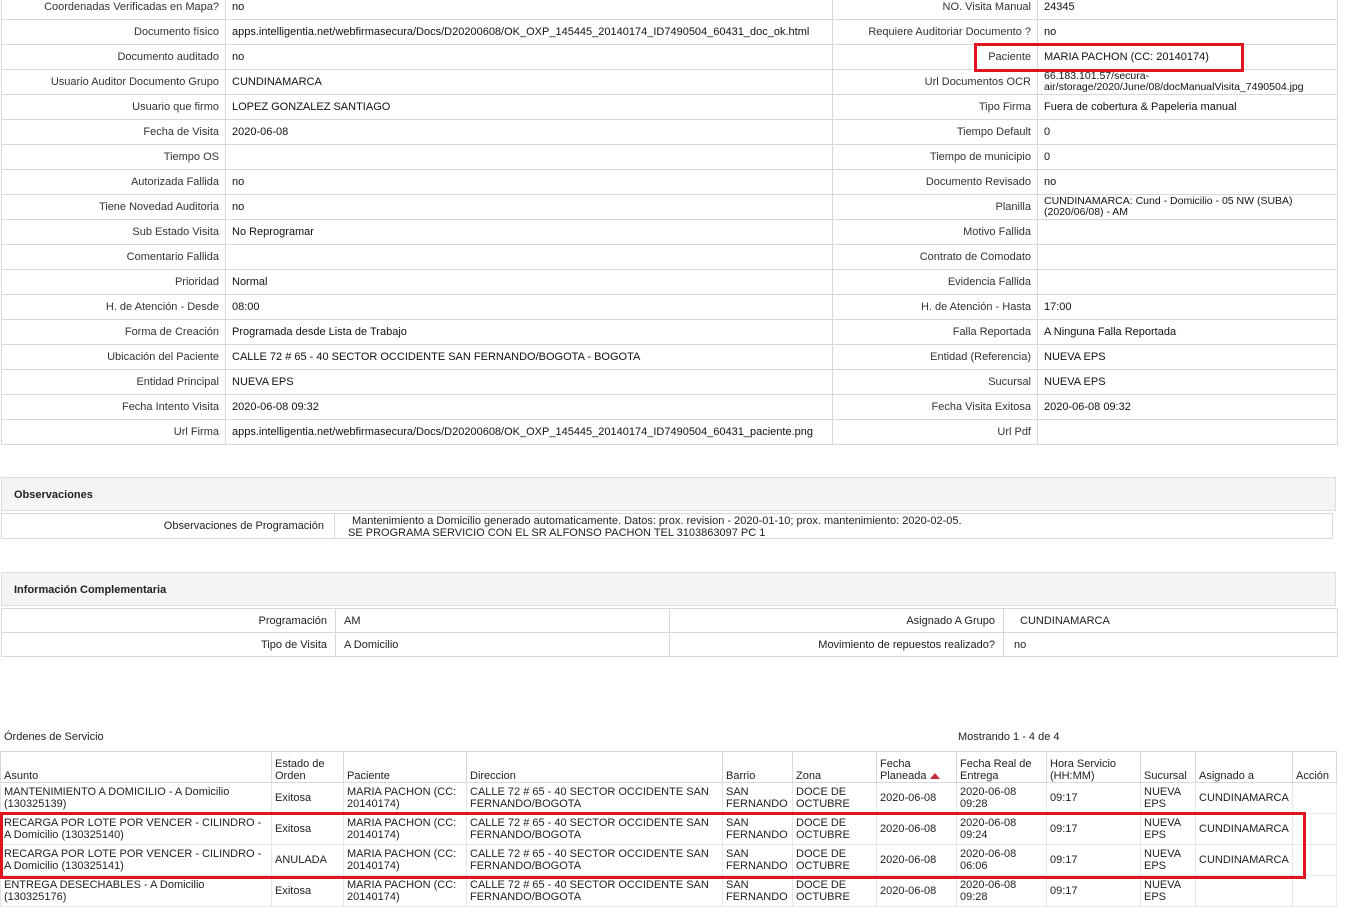 The image size is (1352, 920). What do you see at coordinates (1093, 767) in the screenshot?
I see `col-hora-servicio: Hora Servicio (HH:MM)` at bounding box center [1093, 767].